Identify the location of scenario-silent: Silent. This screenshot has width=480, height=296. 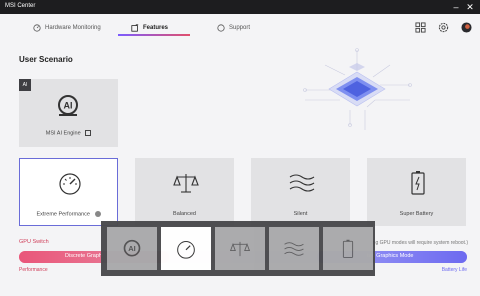
(300, 192).